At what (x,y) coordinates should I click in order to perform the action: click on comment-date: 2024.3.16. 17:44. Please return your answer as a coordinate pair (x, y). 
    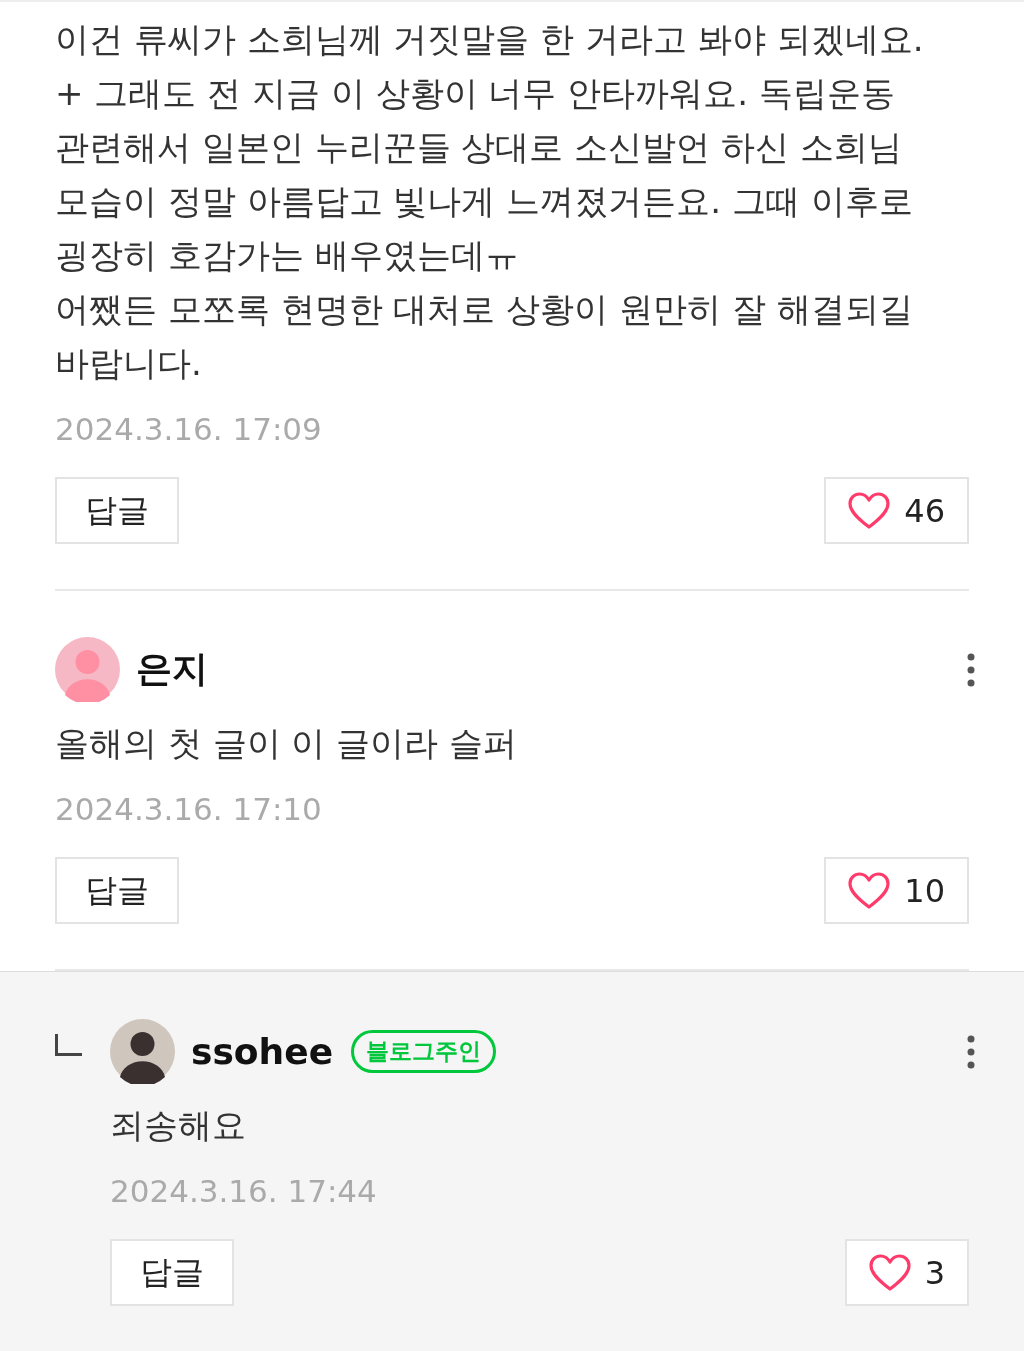
    Looking at the image, I should click on (244, 1191).